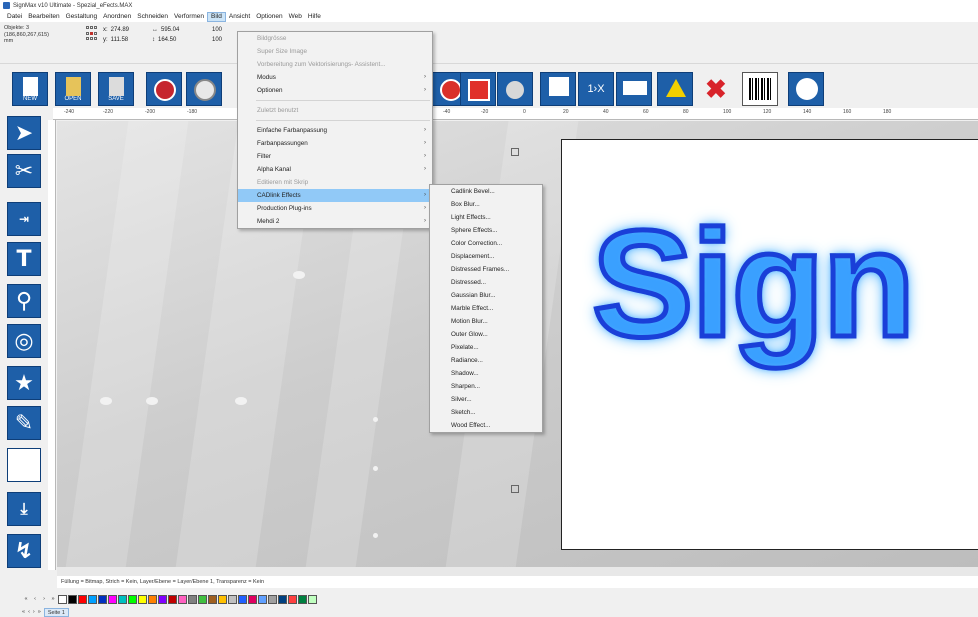  Describe the element at coordinates (119, 40) in the screenshot. I see `y-field: 111.58` at that location.